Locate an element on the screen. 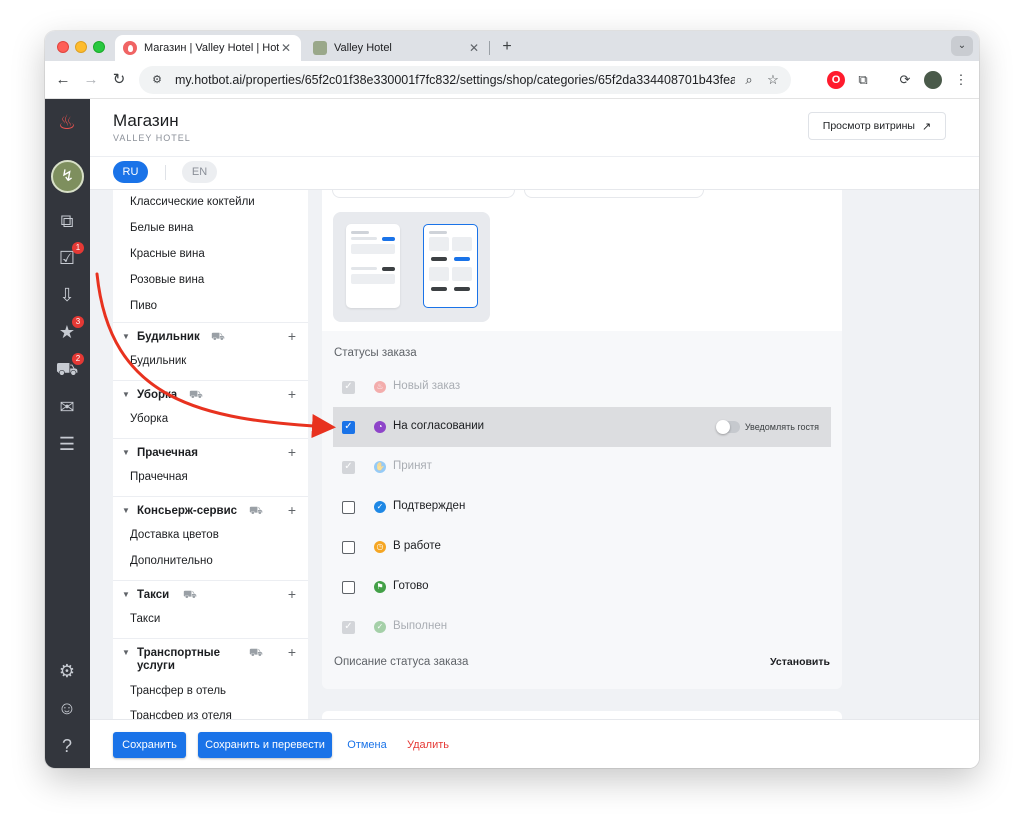  set-description-button: Установить is located at coordinates (800, 662).